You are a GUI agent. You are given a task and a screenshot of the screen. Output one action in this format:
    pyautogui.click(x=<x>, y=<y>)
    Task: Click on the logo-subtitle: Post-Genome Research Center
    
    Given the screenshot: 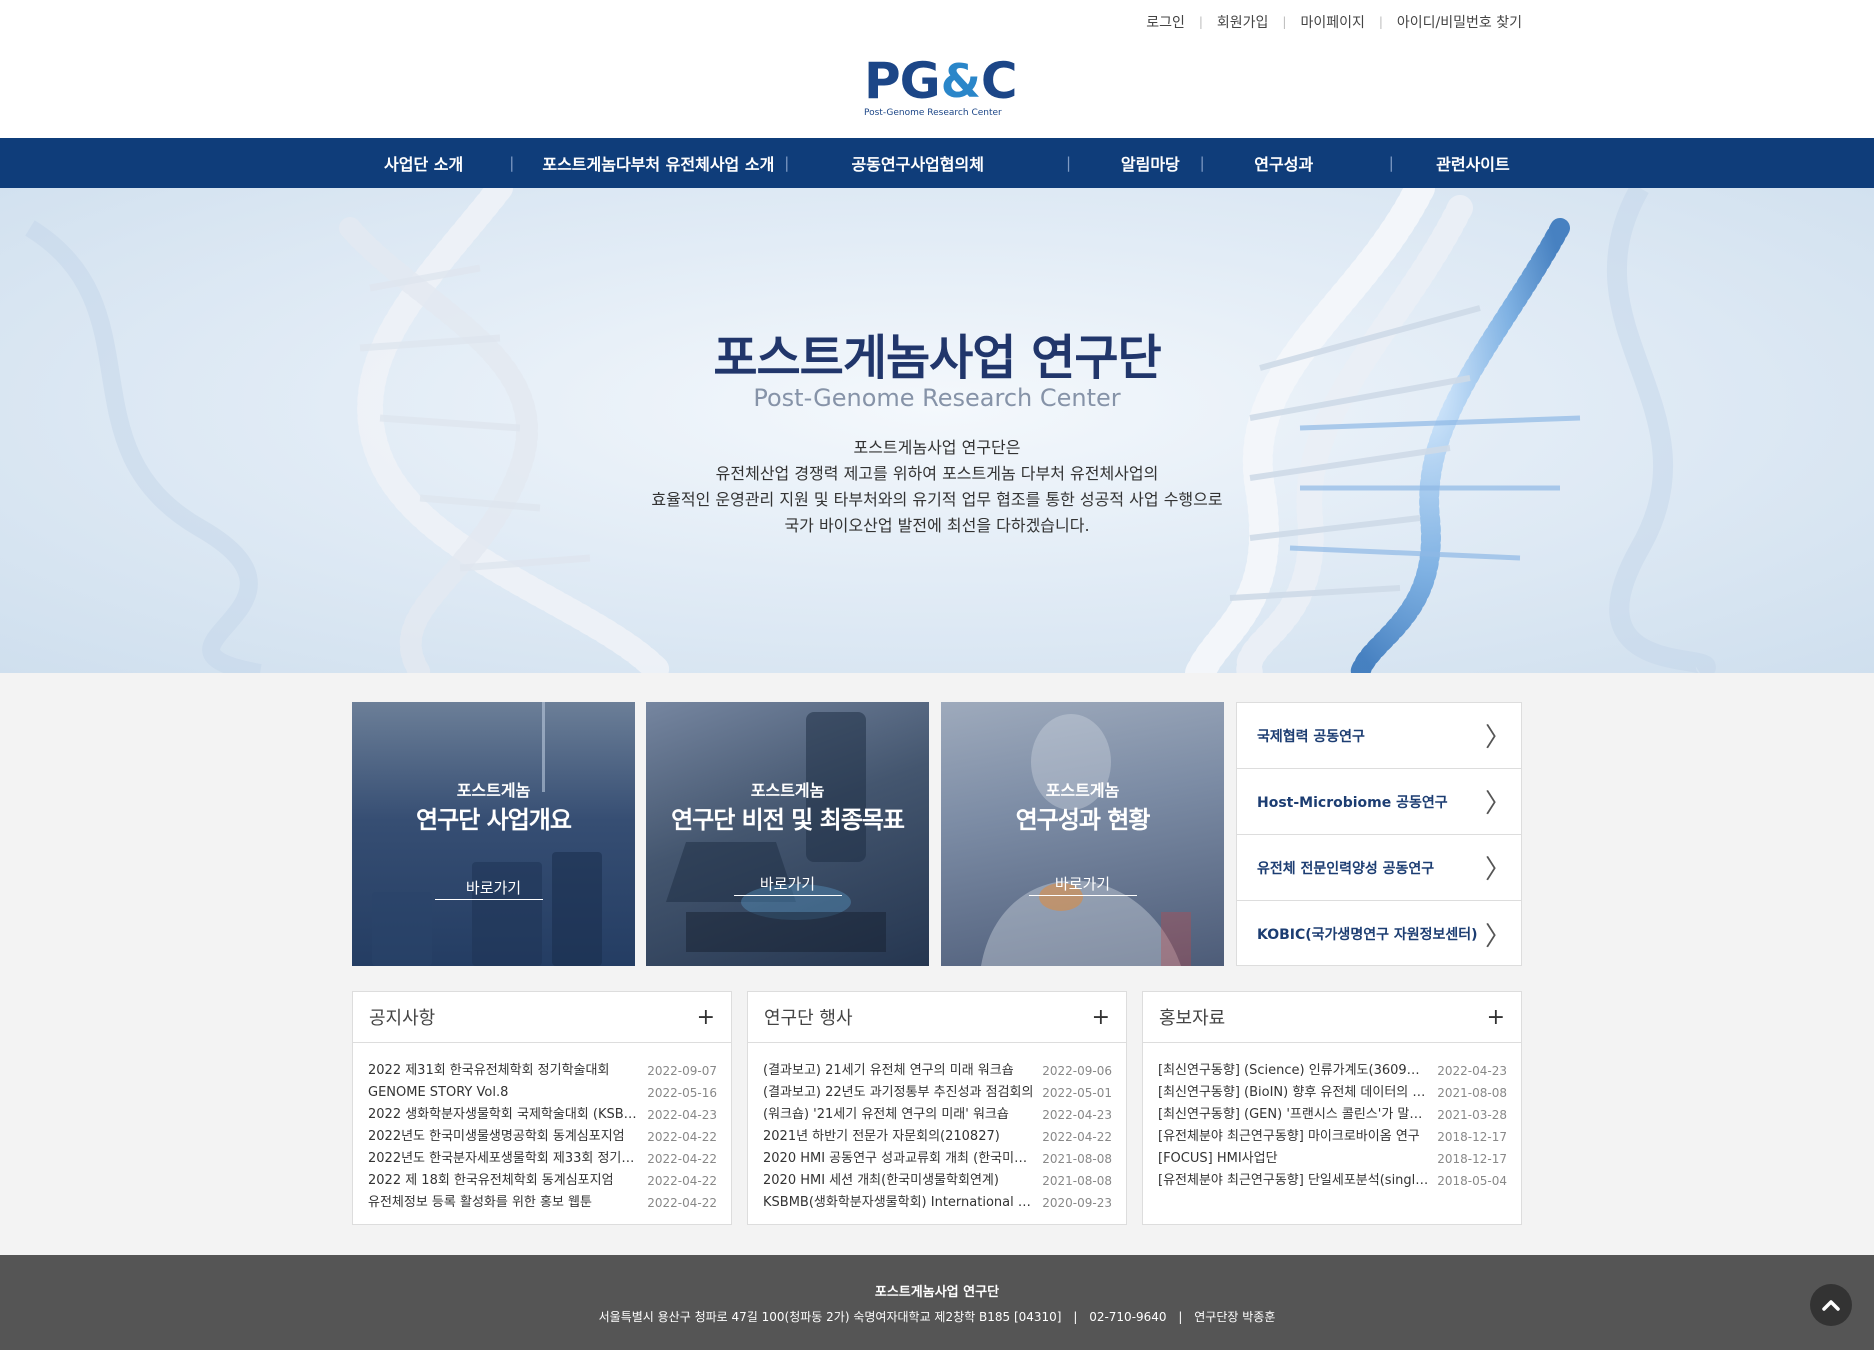 What is the action you would take?
    pyautogui.click(x=933, y=113)
    